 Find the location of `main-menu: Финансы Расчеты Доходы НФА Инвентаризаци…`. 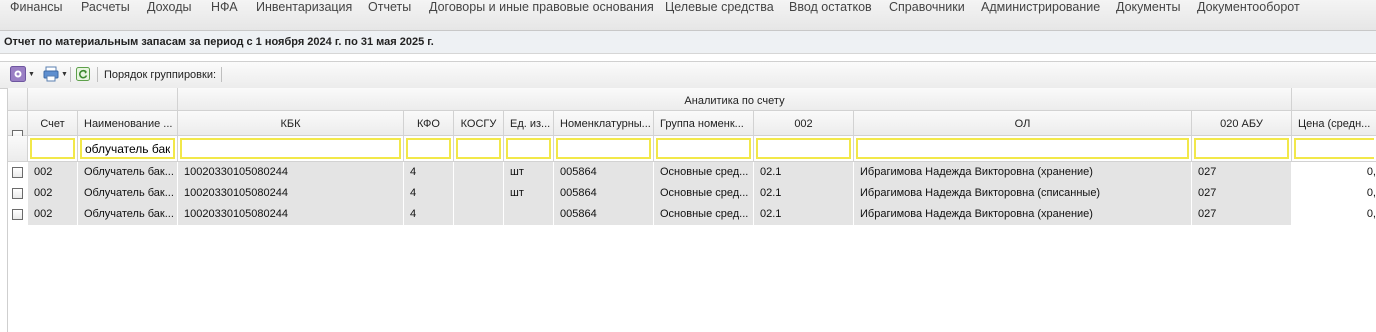

main-menu: Финансы Расчеты Доходы НФА Инвентаризаци… is located at coordinates (688, 15).